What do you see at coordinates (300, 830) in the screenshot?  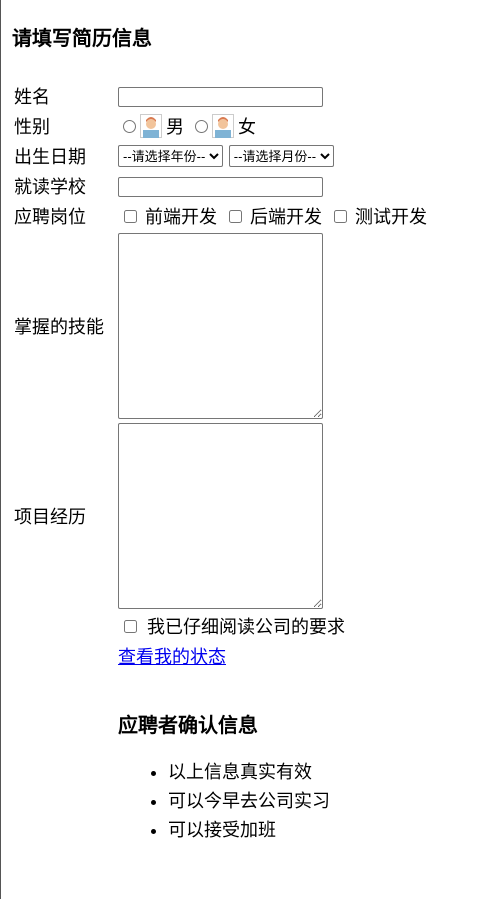 I see `confirm-item: 可以接受加班` at bounding box center [300, 830].